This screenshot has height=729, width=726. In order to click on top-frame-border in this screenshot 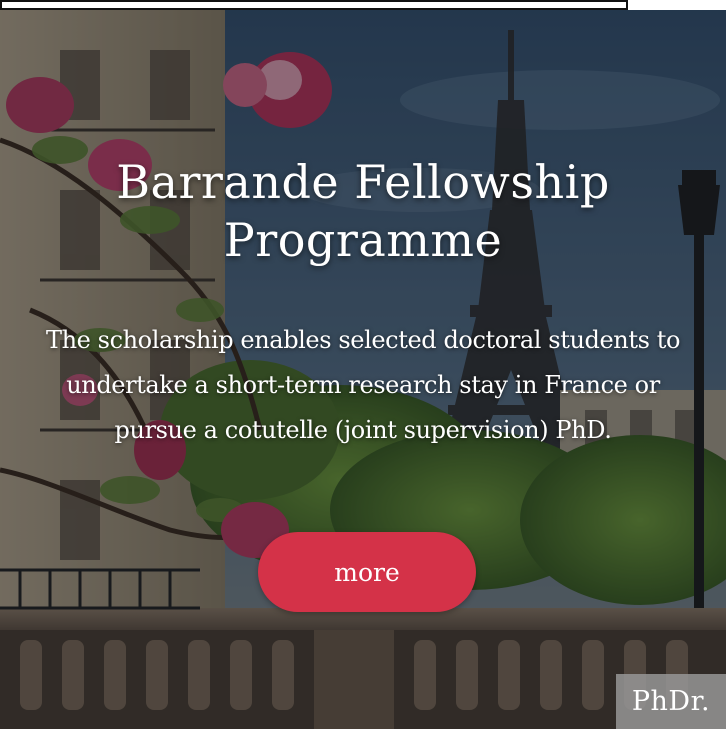, I will do `click(314, 5)`.